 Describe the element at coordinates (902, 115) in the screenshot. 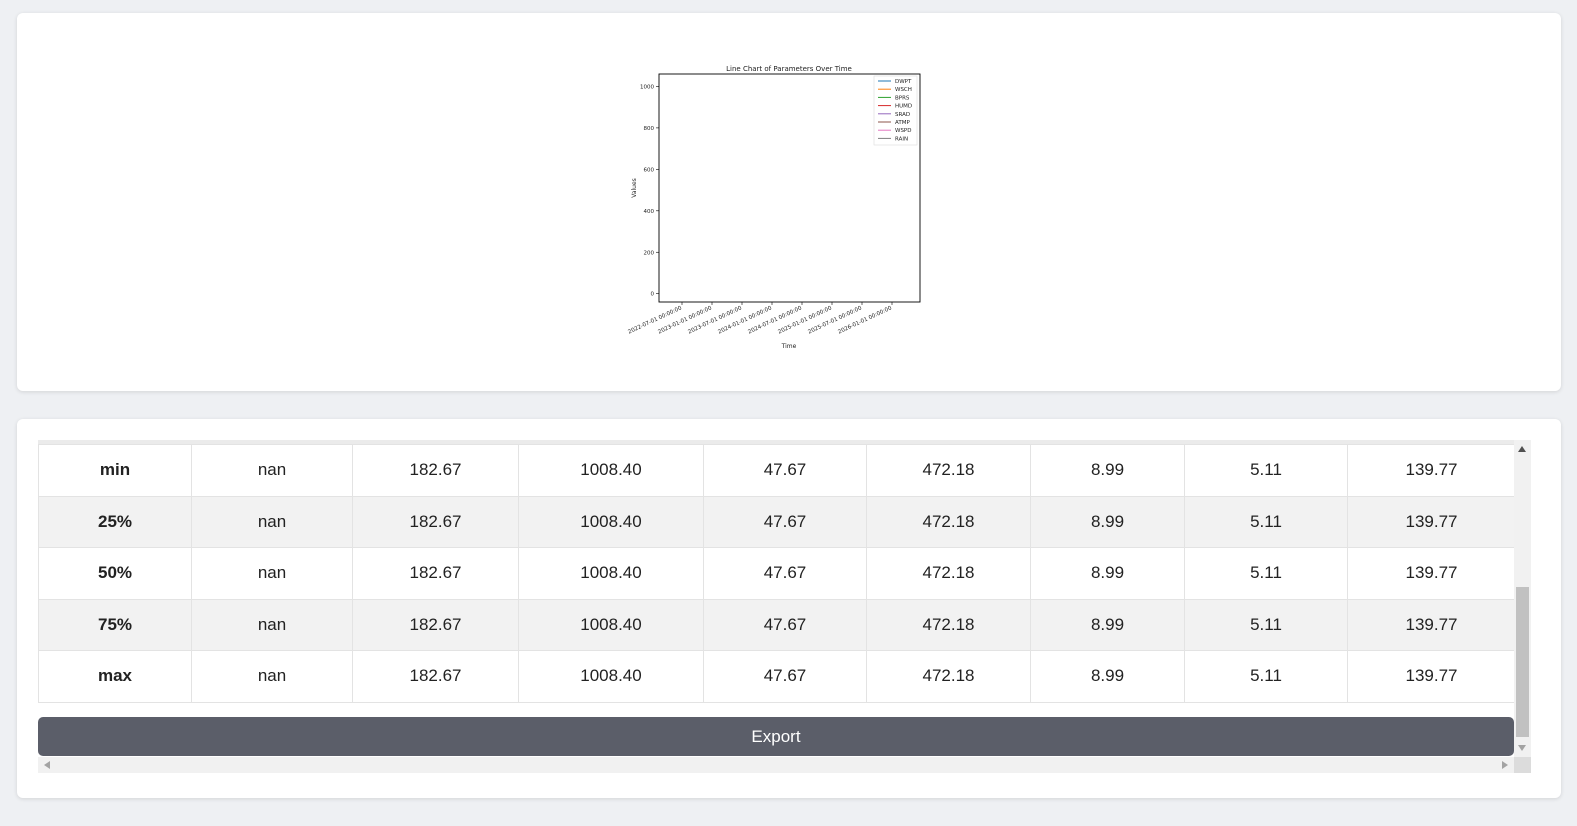

I see `legend-label: SRAD` at that location.